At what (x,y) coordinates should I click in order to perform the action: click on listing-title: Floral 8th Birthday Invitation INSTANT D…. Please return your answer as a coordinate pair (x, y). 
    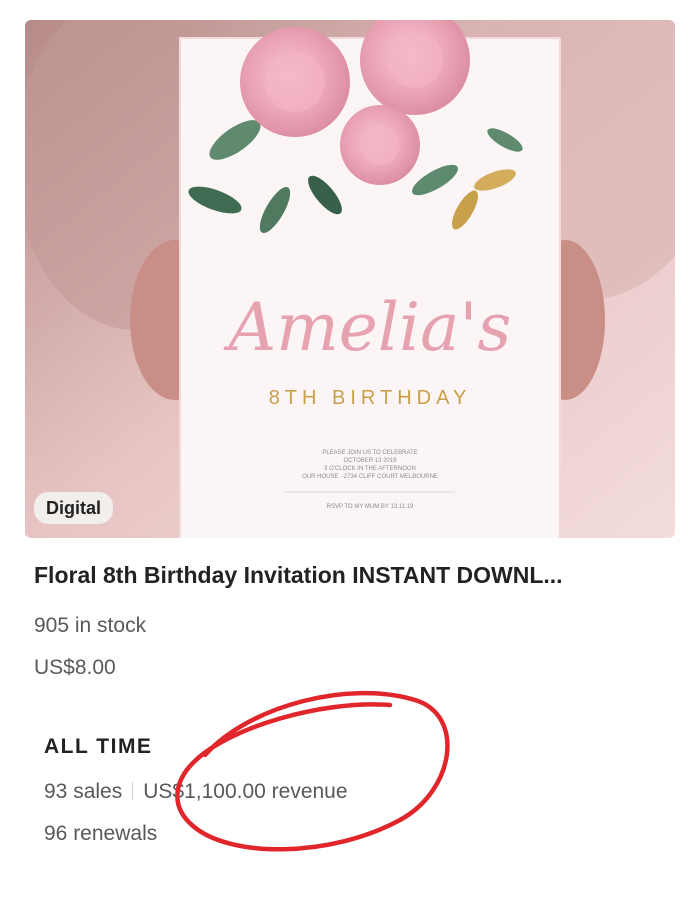
    Looking at the image, I should click on (349, 575).